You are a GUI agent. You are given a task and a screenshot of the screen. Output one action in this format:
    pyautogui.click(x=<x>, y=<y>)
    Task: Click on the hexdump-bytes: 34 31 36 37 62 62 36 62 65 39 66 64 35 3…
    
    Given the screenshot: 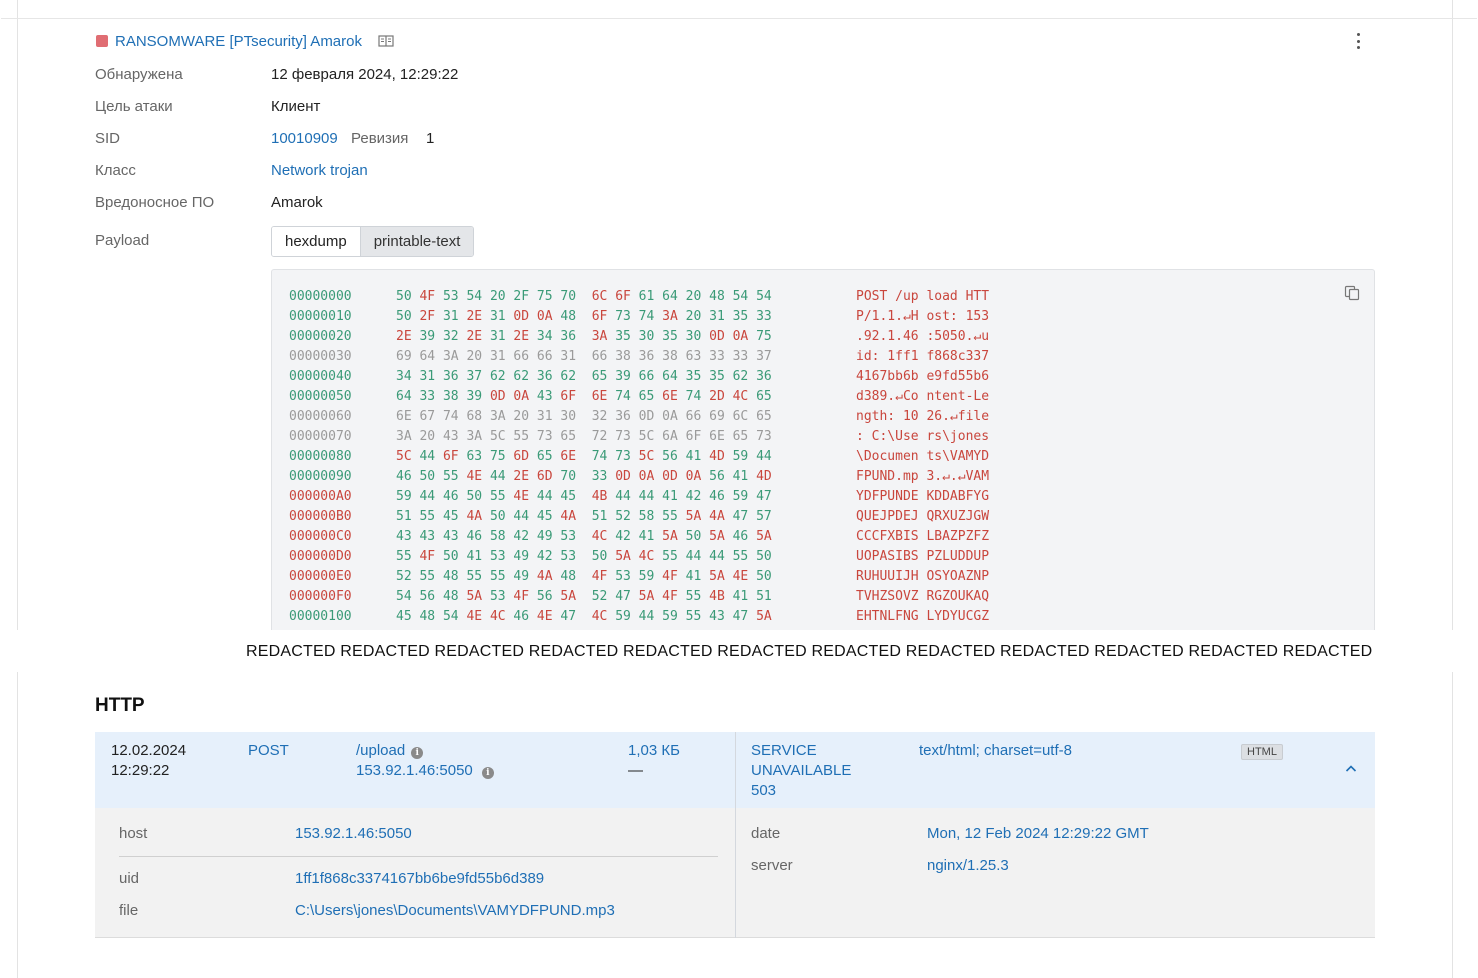 What is the action you would take?
    pyautogui.click(x=584, y=377)
    